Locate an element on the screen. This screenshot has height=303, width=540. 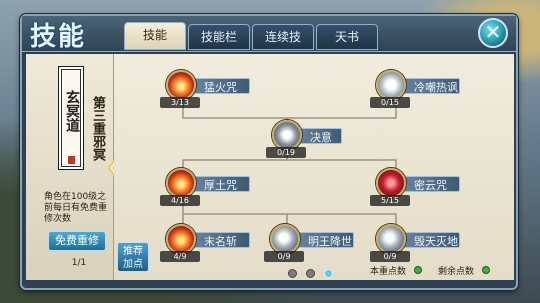
close-icon: ✕ is located at coordinates (493, 32).